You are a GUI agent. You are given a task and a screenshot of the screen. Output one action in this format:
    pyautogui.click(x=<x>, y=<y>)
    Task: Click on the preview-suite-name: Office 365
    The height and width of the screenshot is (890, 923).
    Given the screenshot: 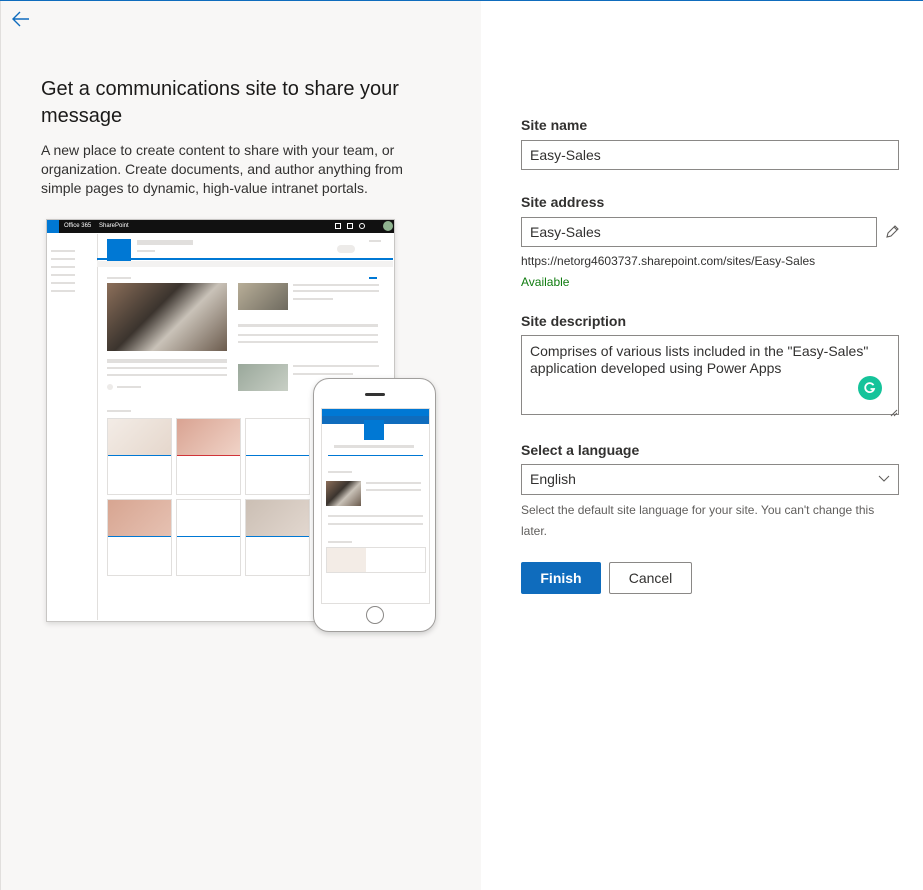 What is the action you would take?
    pyautogui.click(x=78, y=226)
    